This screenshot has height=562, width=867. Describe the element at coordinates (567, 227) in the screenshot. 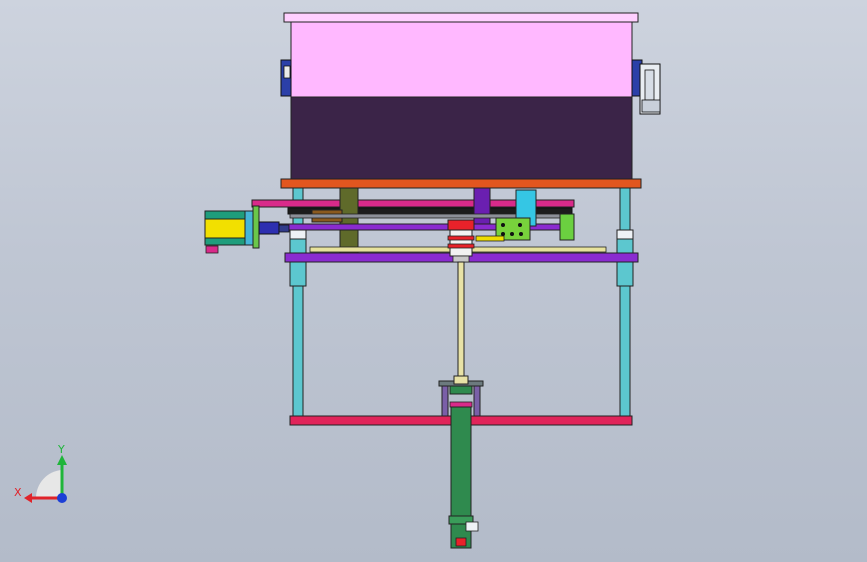

I see `lime-block` at that location.